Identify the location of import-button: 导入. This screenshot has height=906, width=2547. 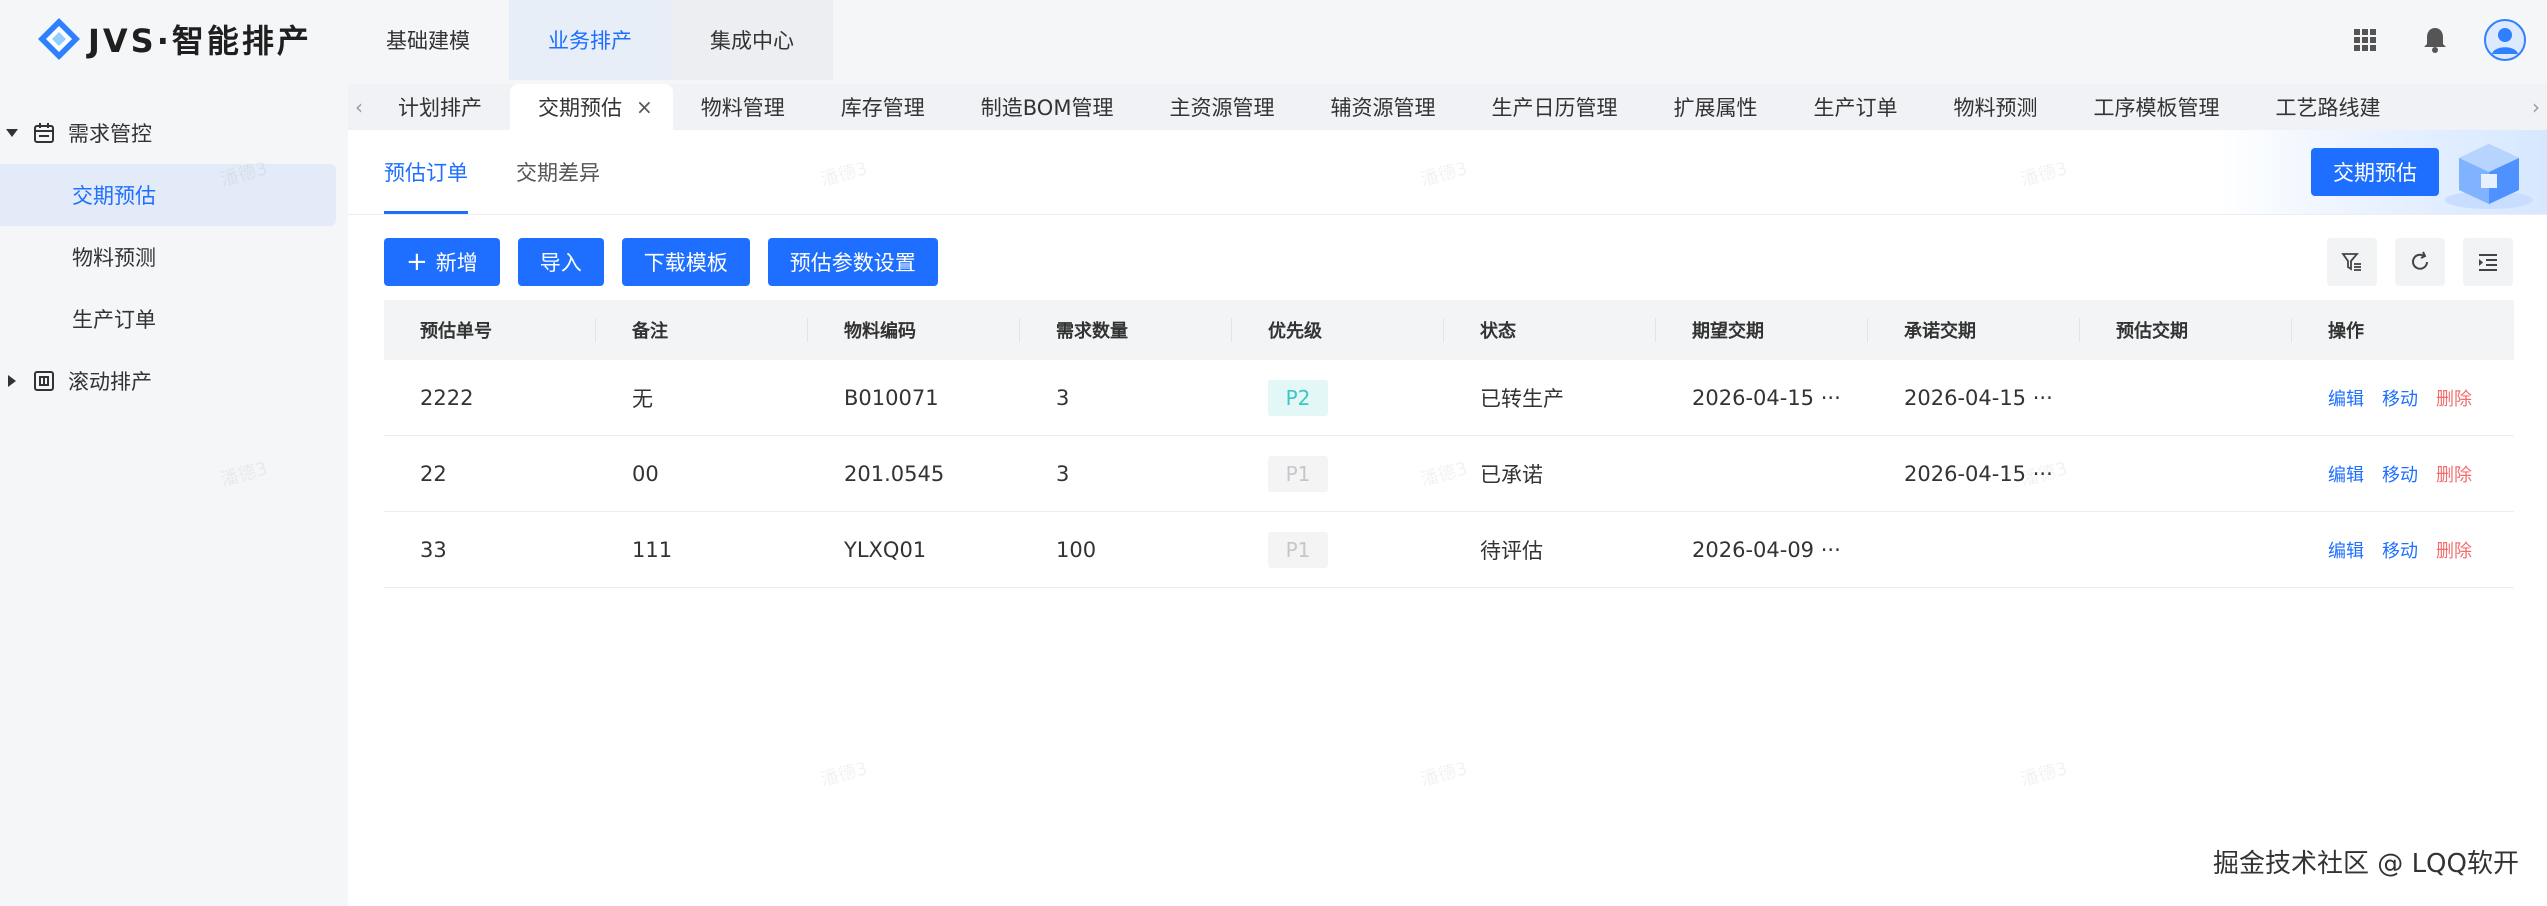
(560, 262).